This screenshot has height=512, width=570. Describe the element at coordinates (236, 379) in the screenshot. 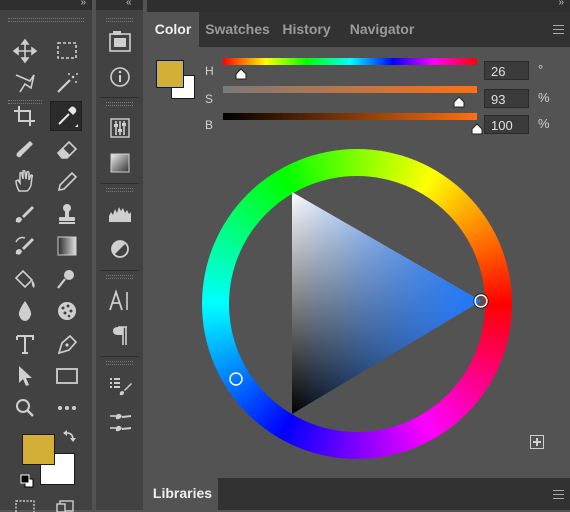

I see `color-picker-marker` at that location.